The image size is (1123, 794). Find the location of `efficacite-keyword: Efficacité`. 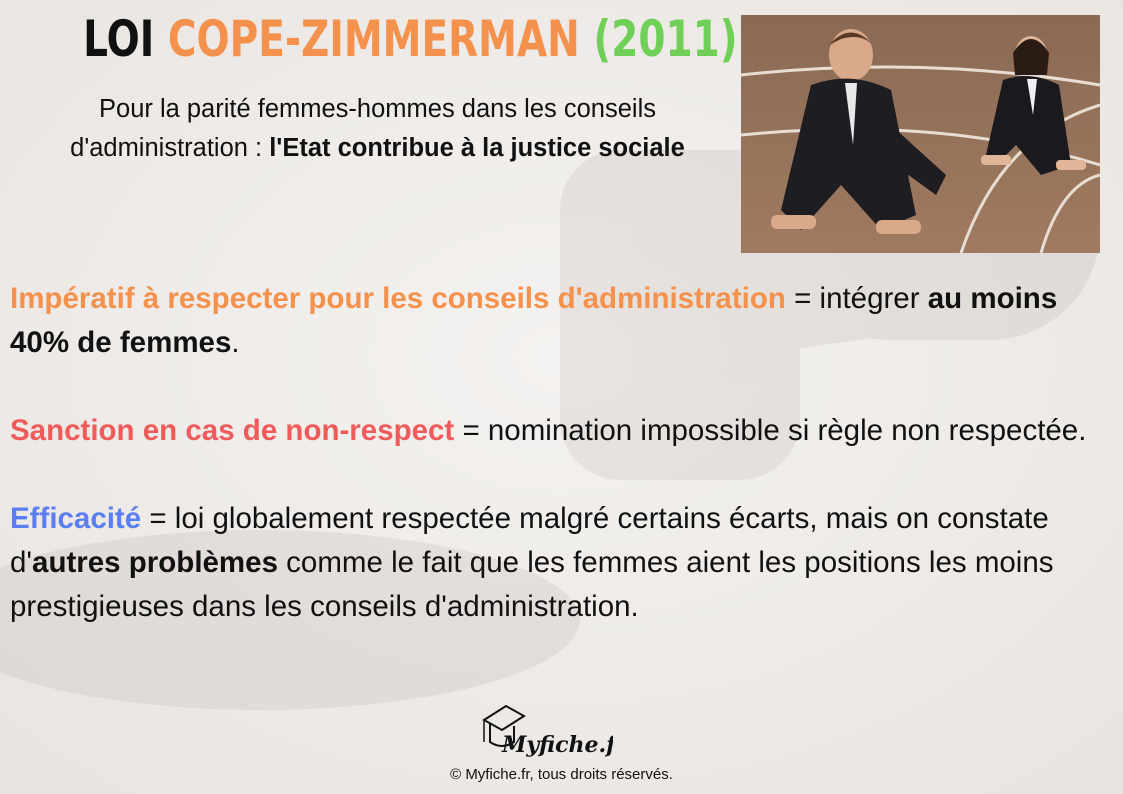

efficacite-keyword: Efficacité is located at coordinates (76, 518).